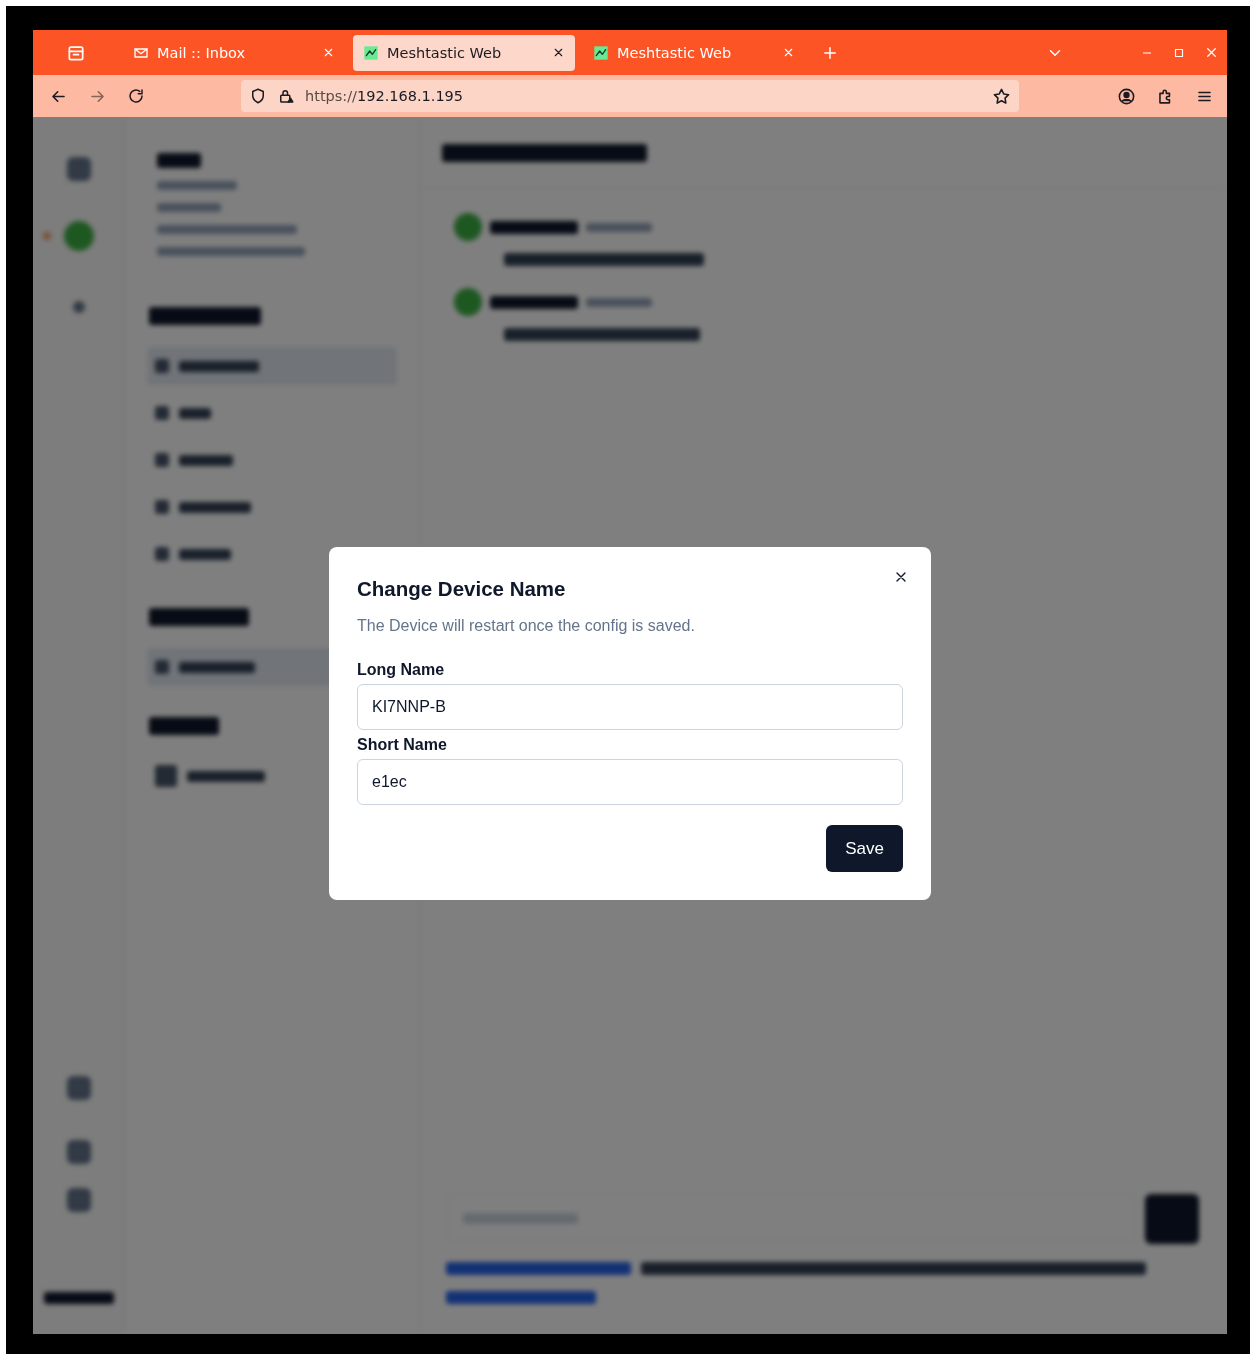 This screenshot has width=1256, height=1360. I want to click on tab-title: Mail :: Inbox, so click(202, 52).